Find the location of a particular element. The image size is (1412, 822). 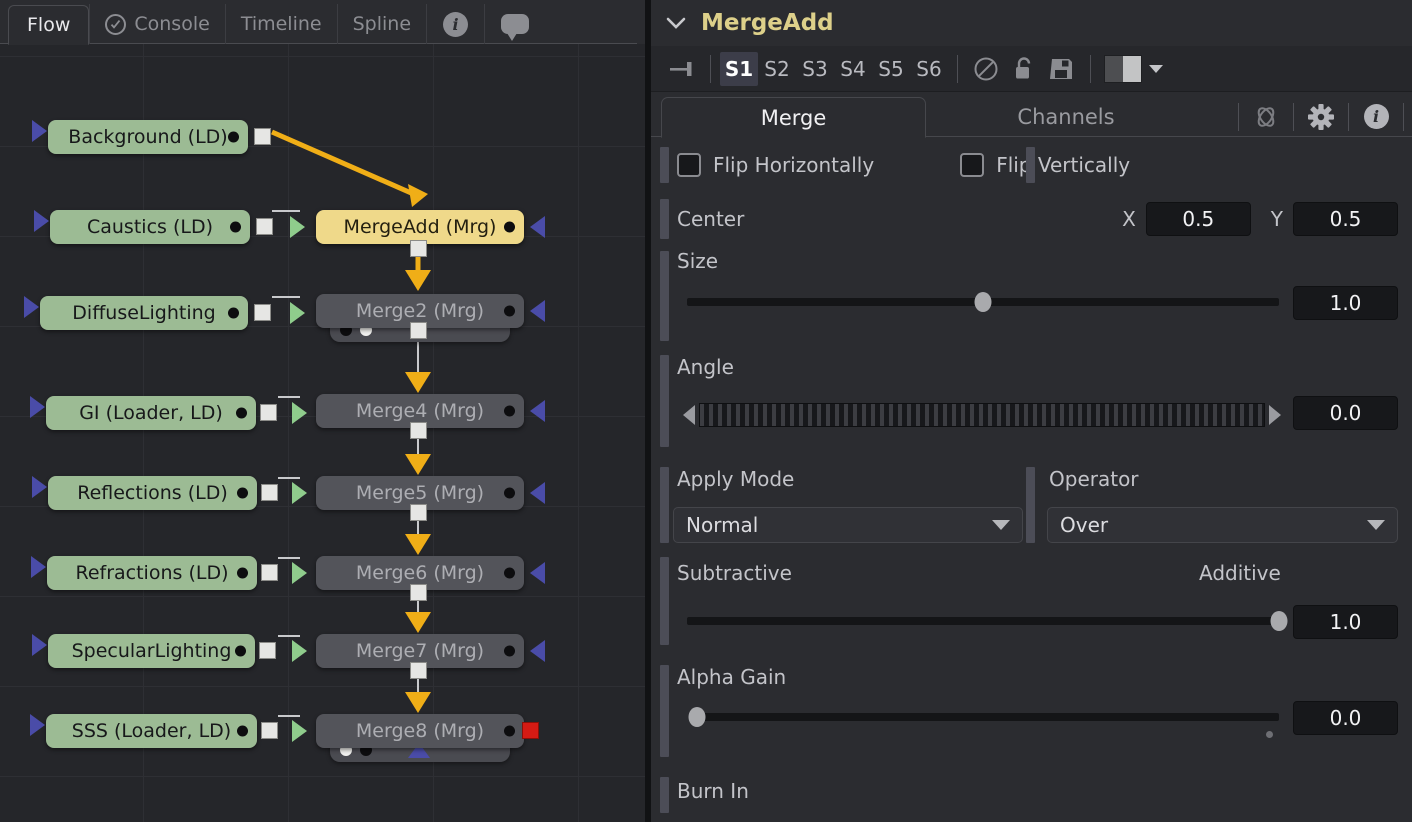

node-caustics: Caustics (LD) is located at coordinates (150, 227).